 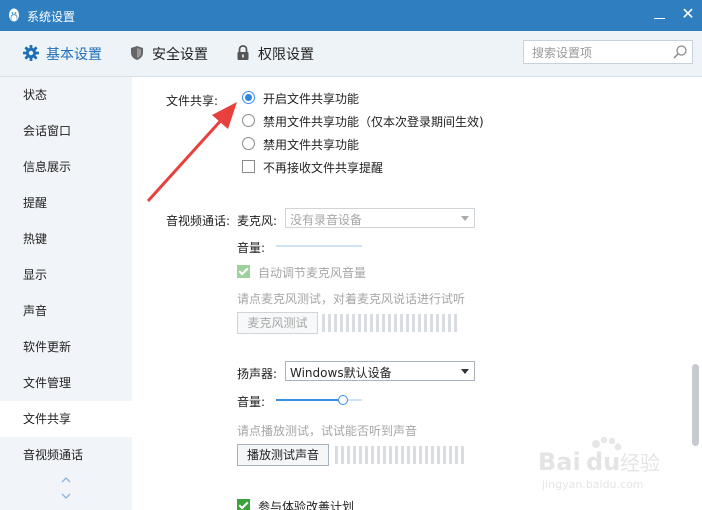 I want to click on speaker-volume-slider-thumb, so click(x=343, y=400).